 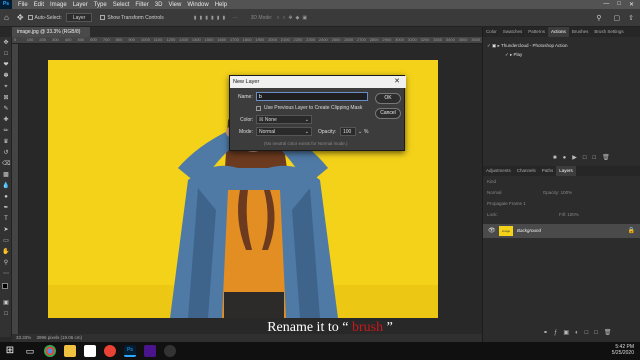 I want to click on mode-dropdown: Normal ⌄, so click(x=284, y=131).